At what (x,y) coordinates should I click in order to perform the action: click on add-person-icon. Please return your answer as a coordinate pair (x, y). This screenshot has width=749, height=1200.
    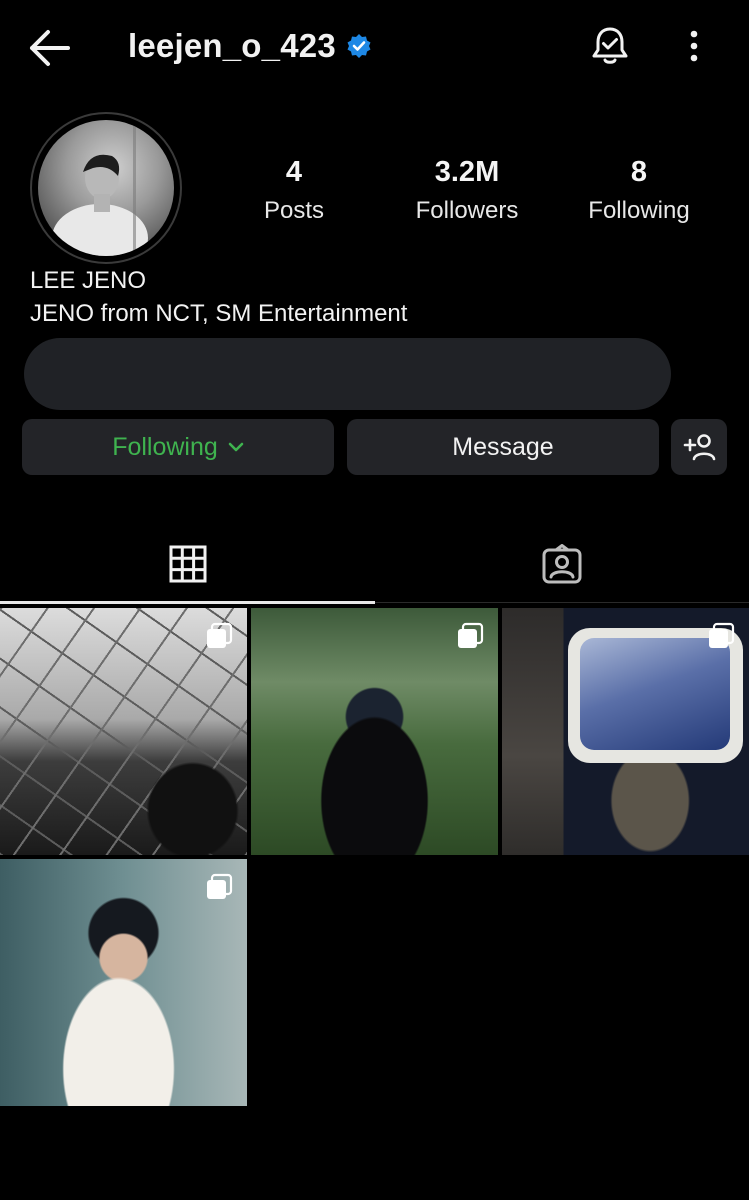
    Looking at the image, I should click on (699, 447).